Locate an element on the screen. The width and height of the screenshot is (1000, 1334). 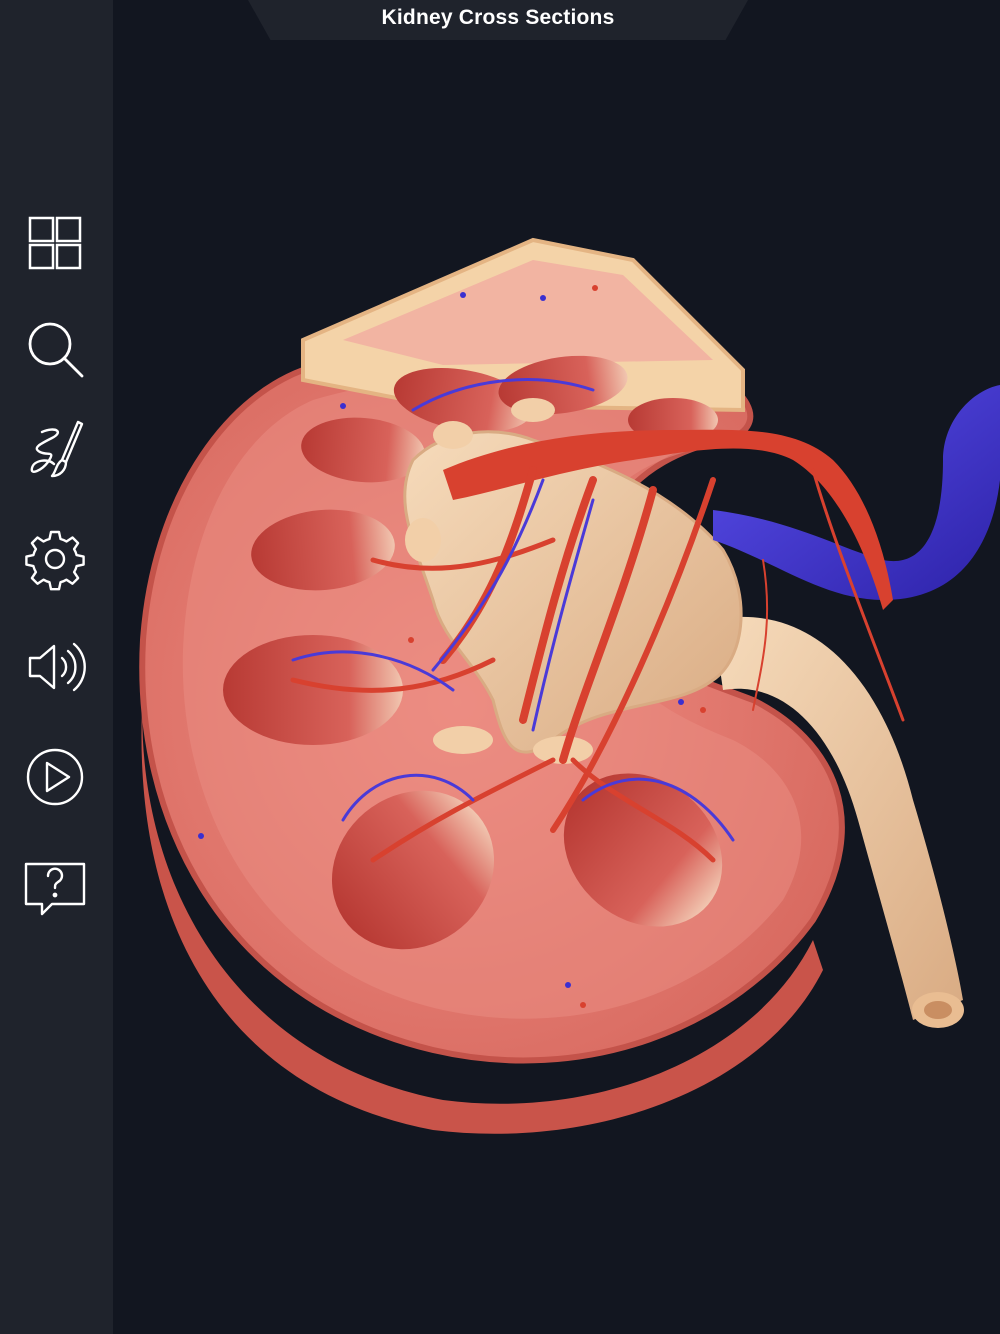
settings-button is located at coordinates (55, 559).